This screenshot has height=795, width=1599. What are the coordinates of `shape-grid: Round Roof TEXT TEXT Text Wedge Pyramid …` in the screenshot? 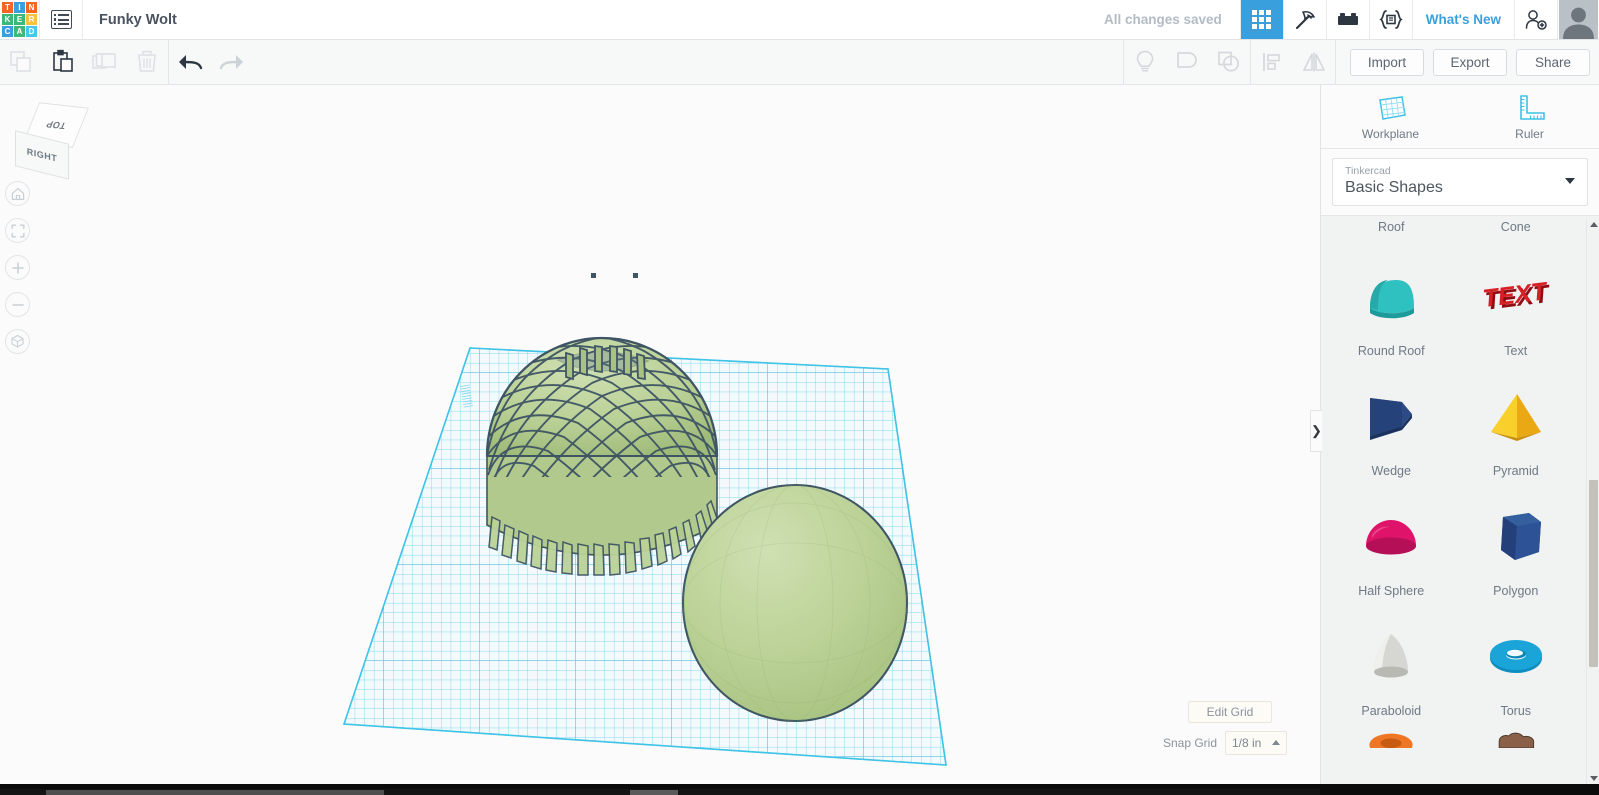 It's located at (1453, 484).